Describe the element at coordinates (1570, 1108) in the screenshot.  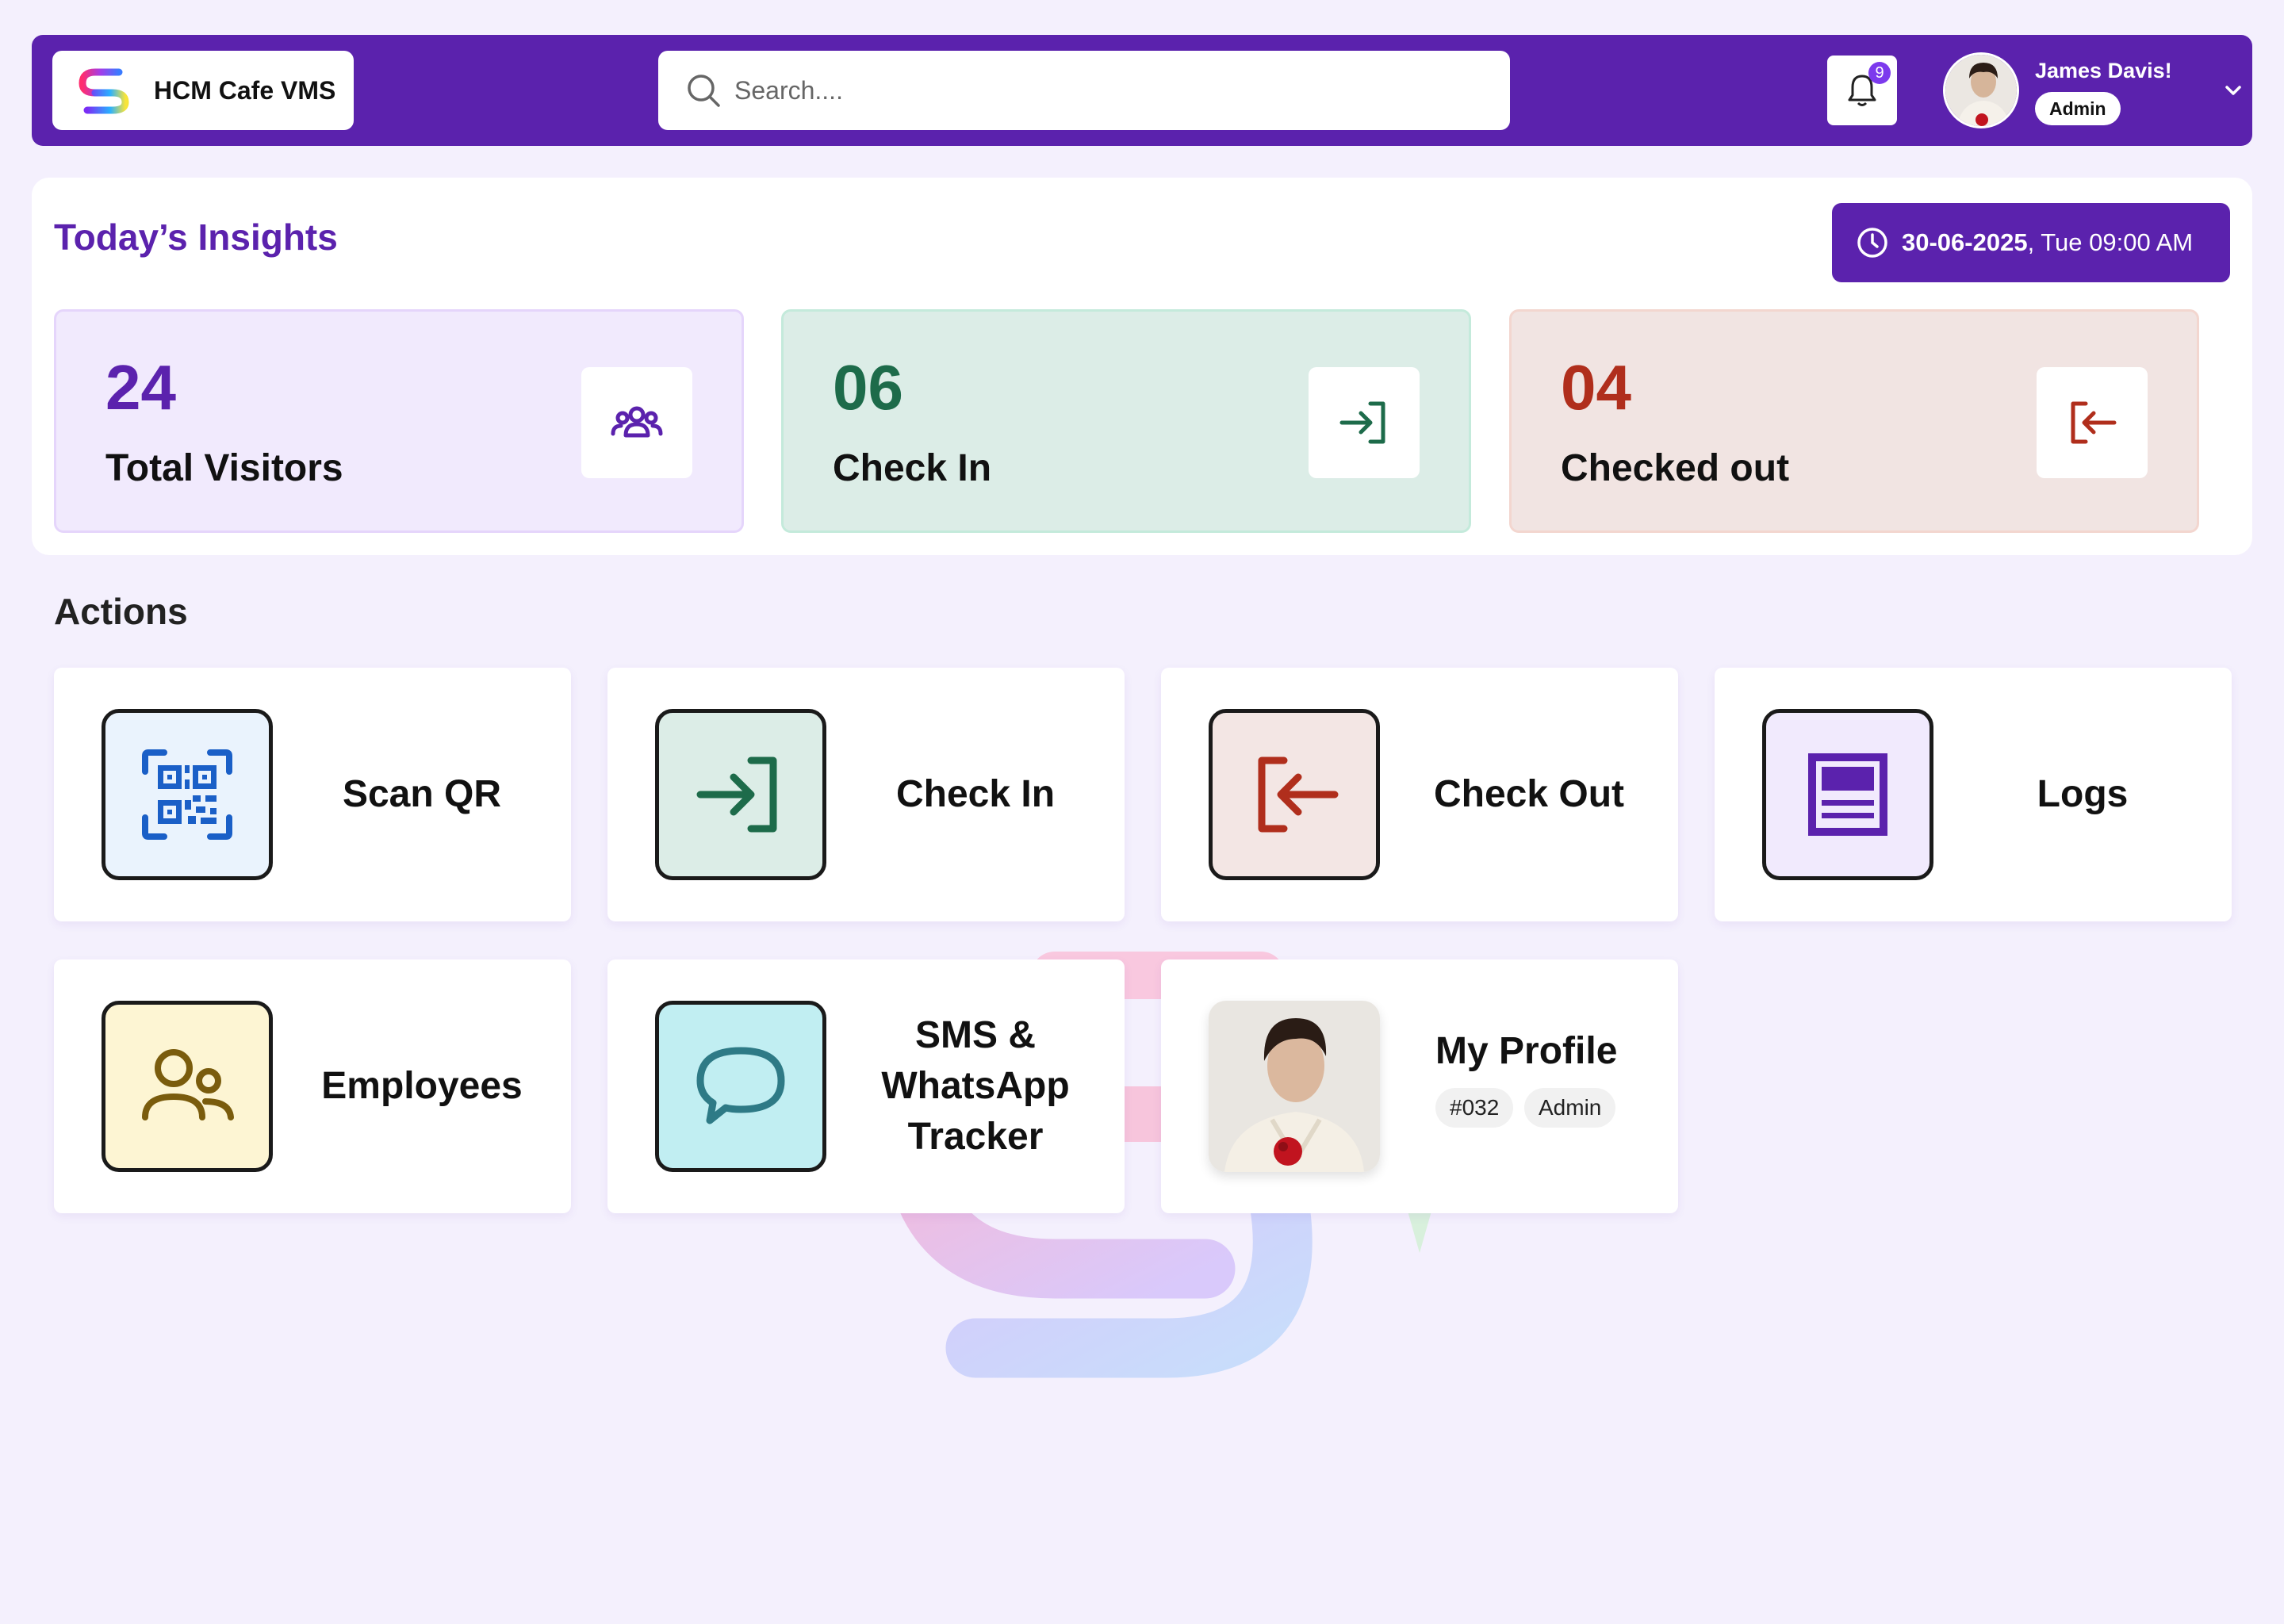
I see `profile-role-tag: Admin` at that location.